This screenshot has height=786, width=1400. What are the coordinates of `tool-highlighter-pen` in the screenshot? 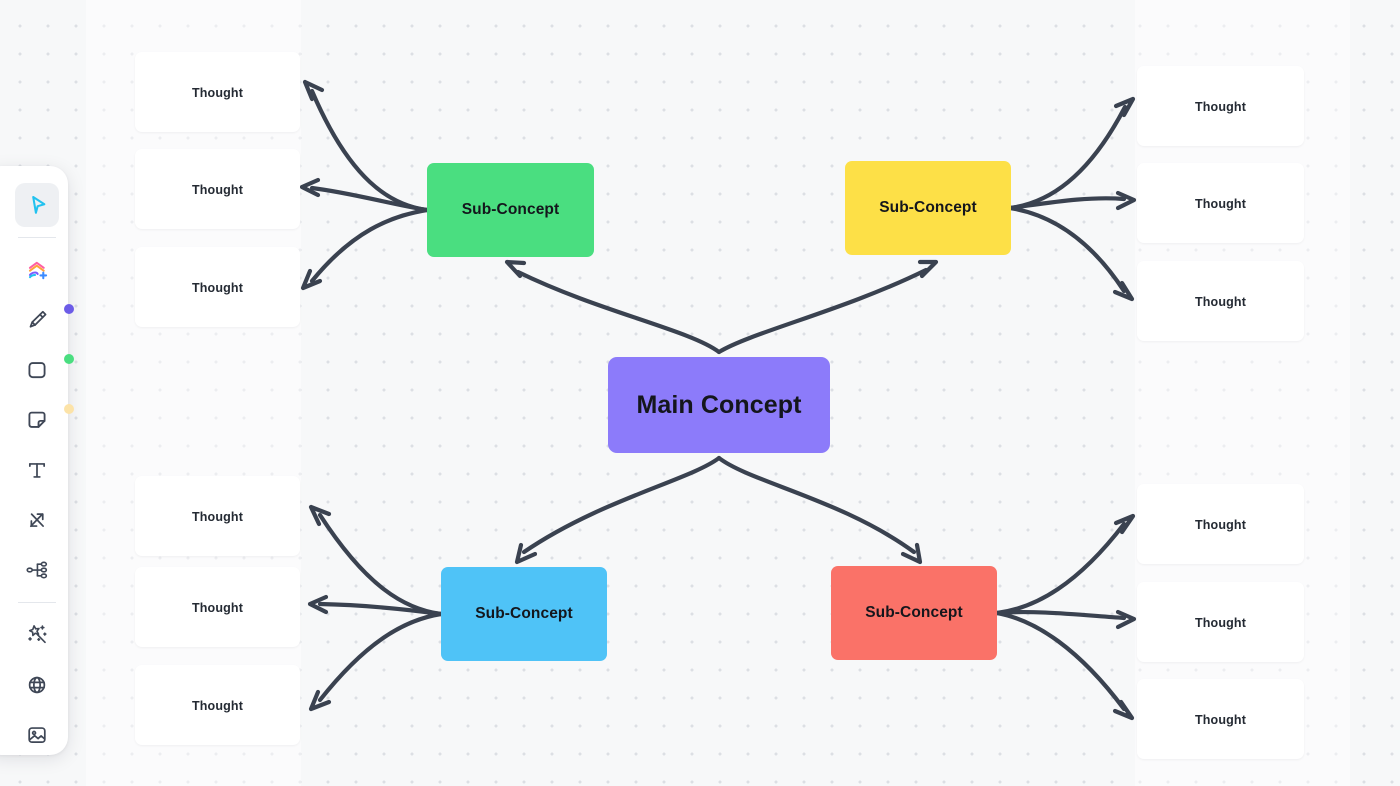 It's located at (37, 320).